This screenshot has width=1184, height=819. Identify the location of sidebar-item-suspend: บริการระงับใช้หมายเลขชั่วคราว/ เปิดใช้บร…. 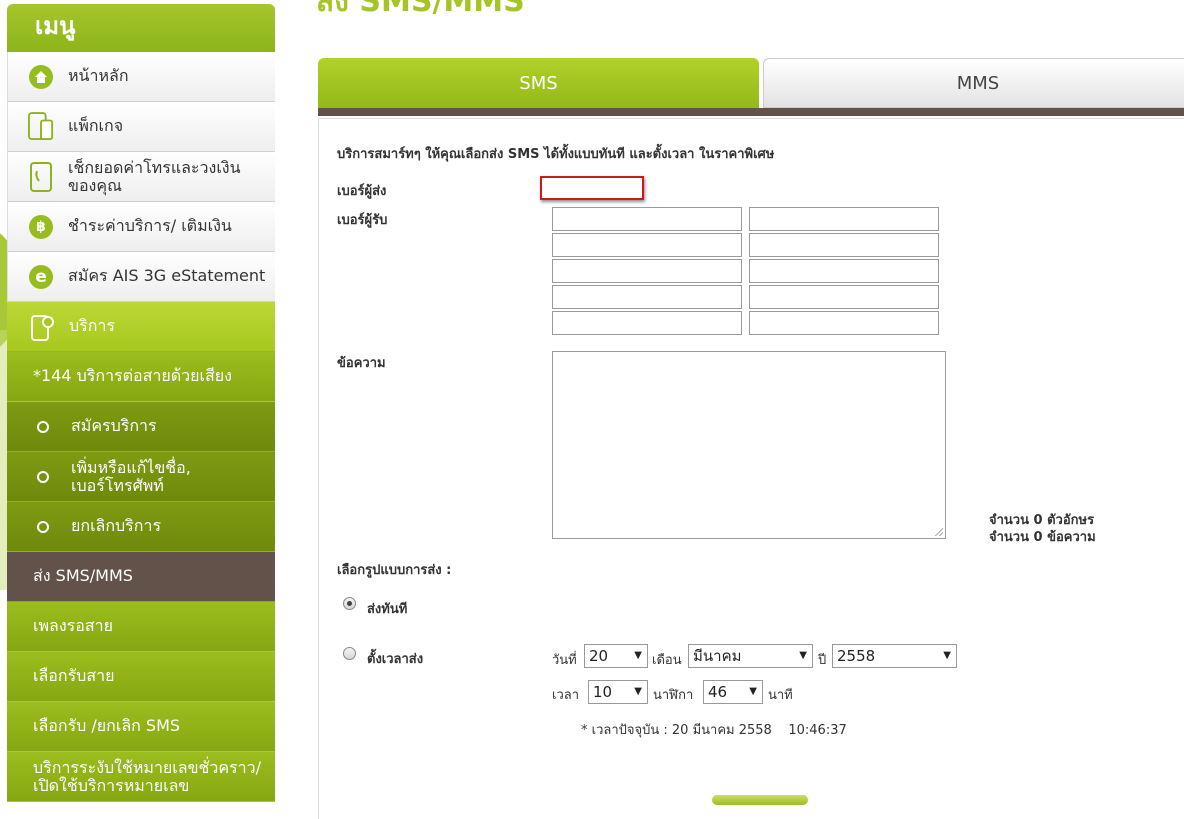
(141, 777).